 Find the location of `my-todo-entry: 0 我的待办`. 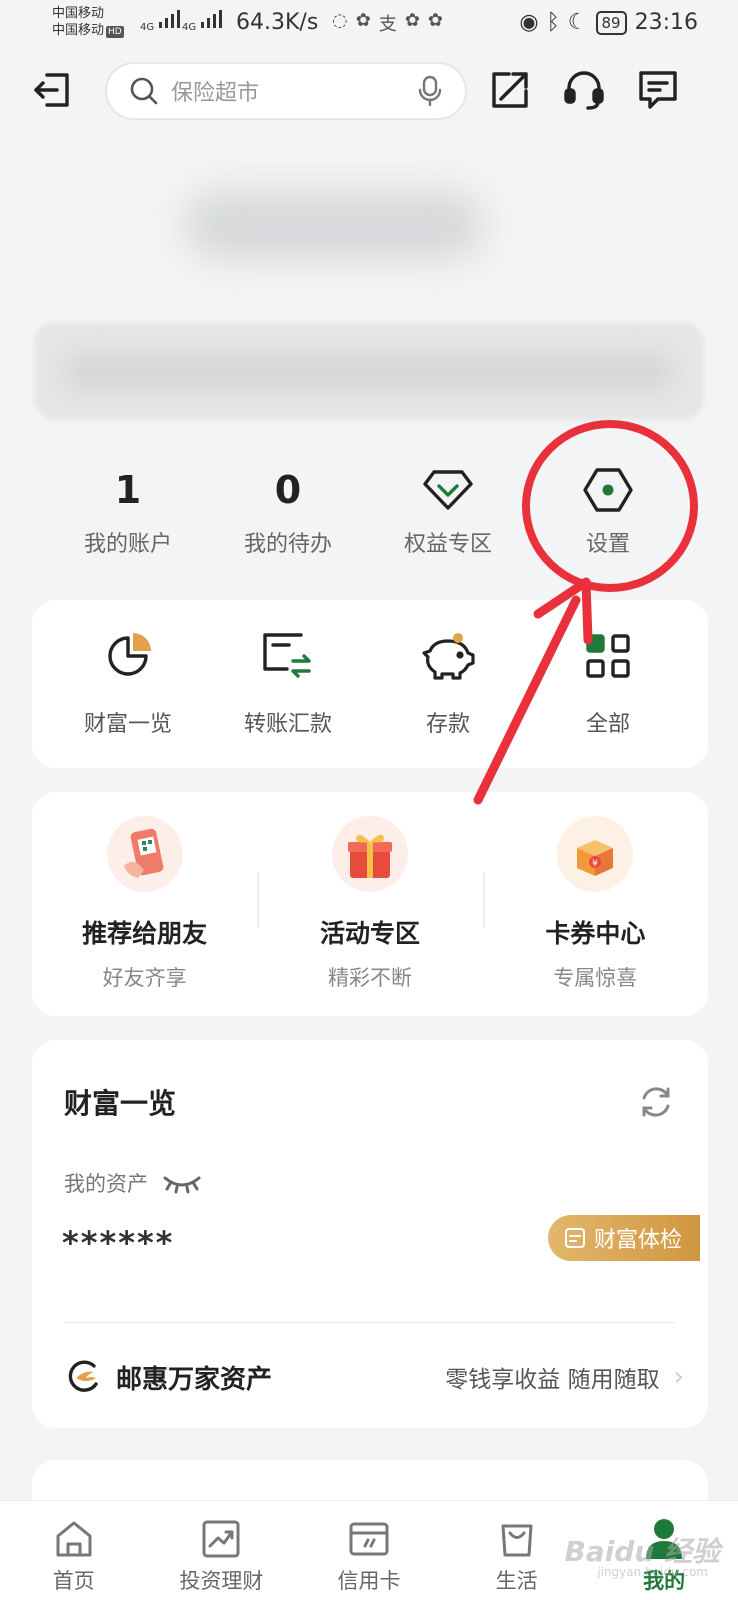

my-todo-entry: 0 我的待办 is located at coordinates (288, 520).